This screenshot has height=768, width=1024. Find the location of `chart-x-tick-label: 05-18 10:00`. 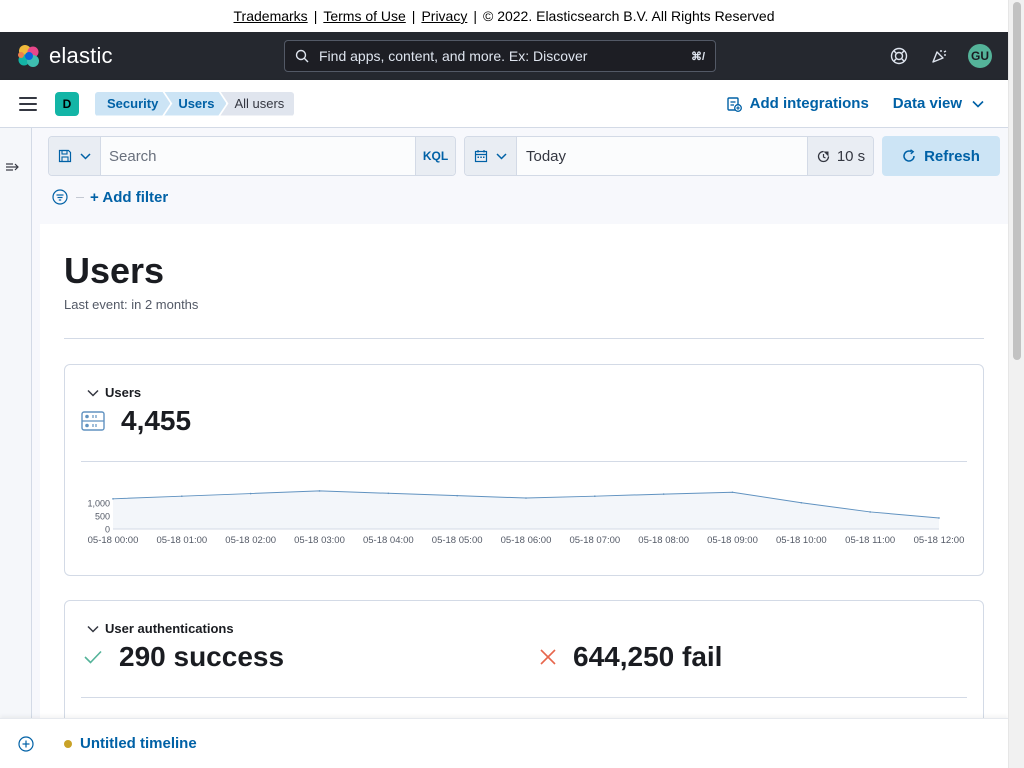

chart-x-tick-label: 05-18 10:00 is located at coordinates (801, 540).